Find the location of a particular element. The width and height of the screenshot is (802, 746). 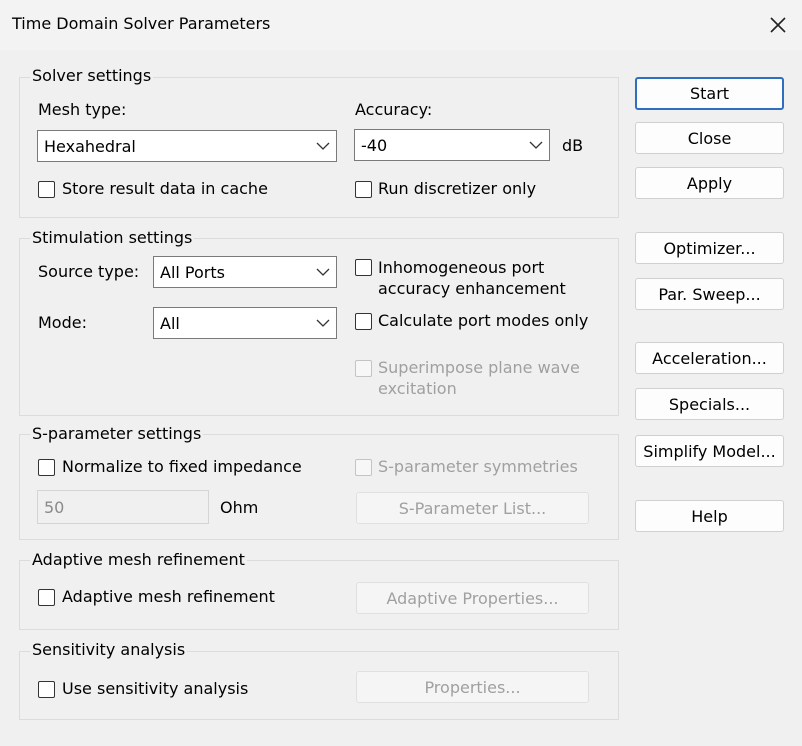

accuracy-unit: dB is located at coordinates (573, 145).